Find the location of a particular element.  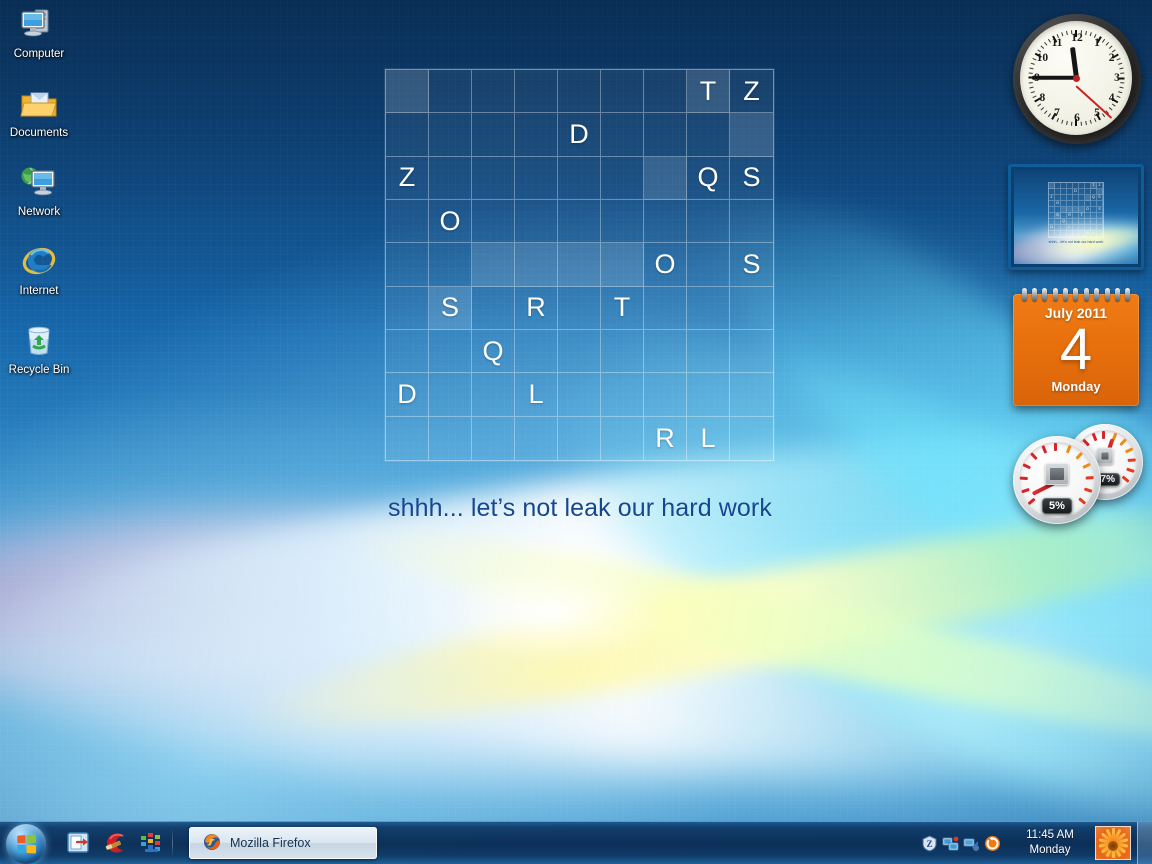

start-button is located at coordinates (26, 843).